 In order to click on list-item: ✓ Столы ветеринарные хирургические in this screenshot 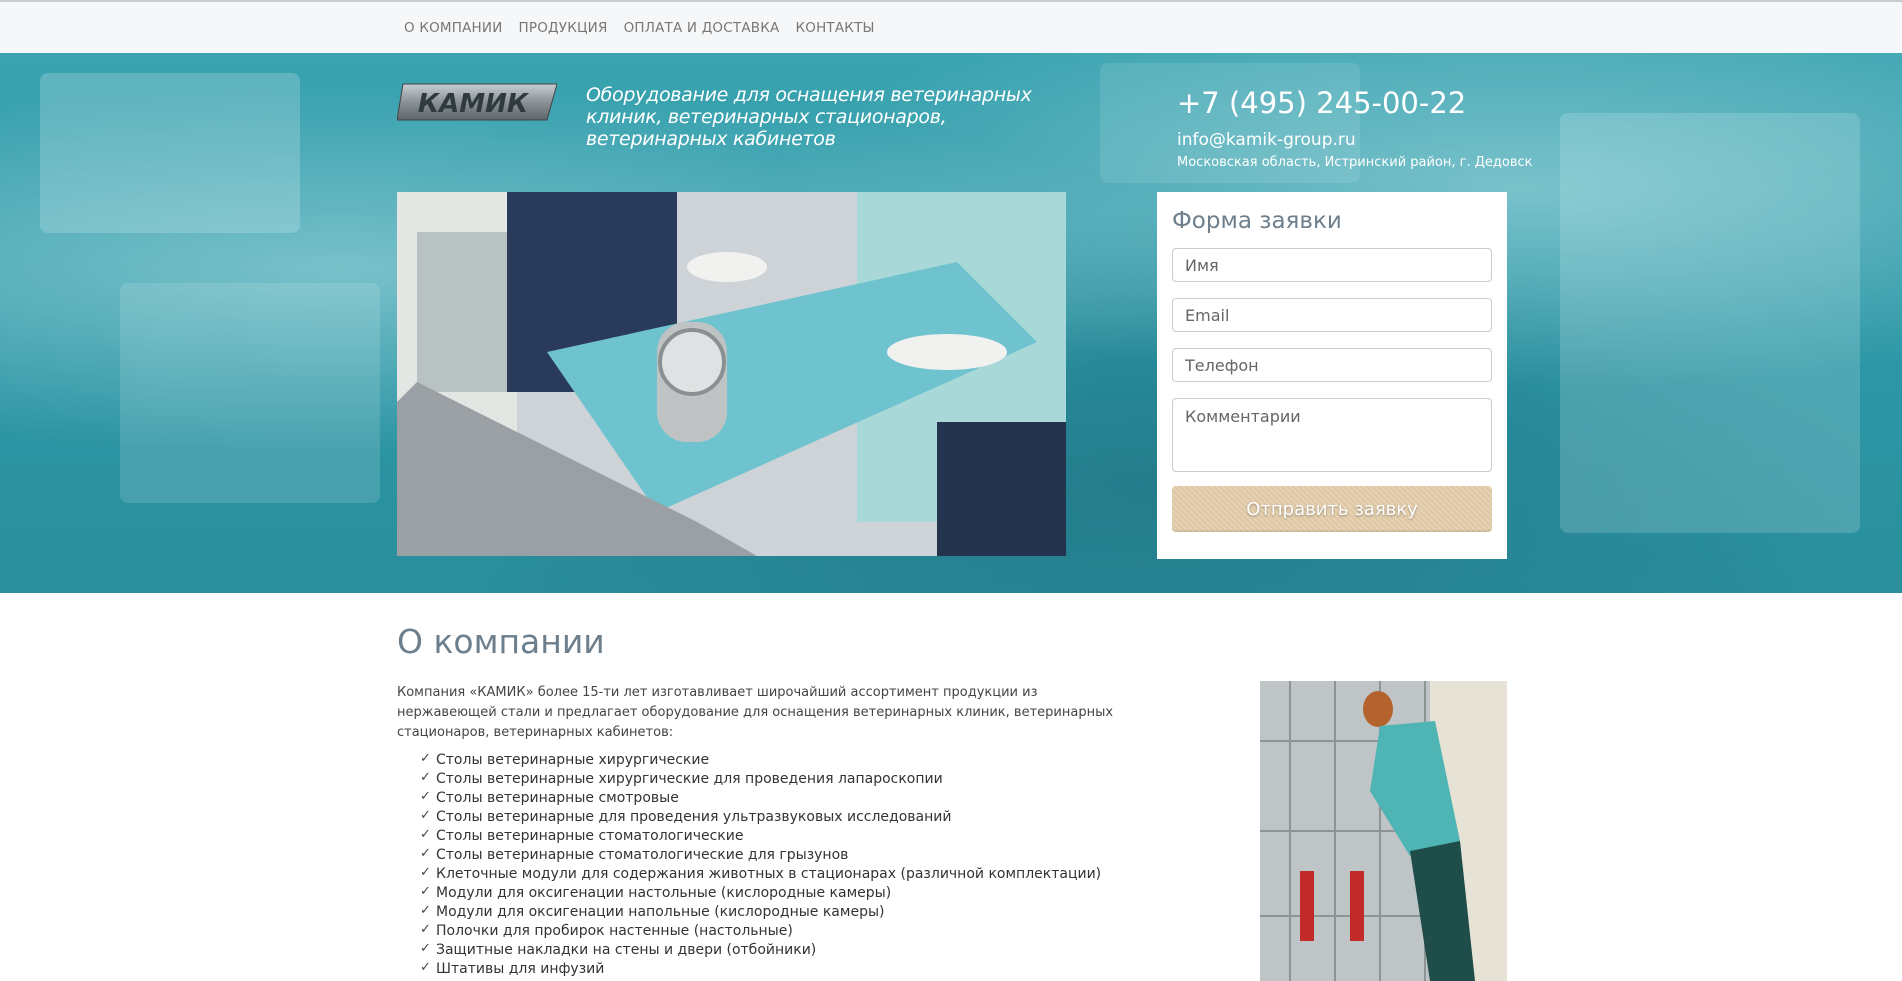, I will do `click(760, 760)`.